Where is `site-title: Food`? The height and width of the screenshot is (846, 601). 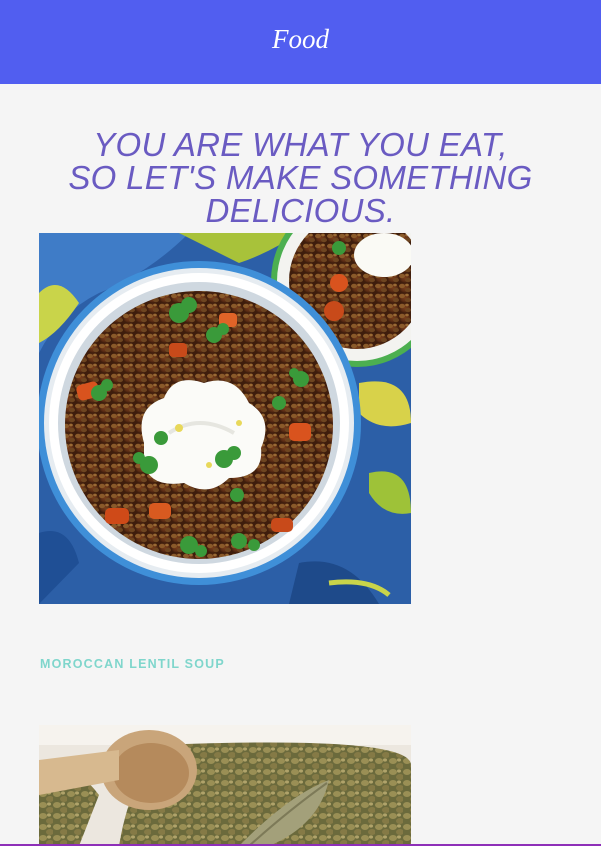
site-title: Food is located at coordinates (300, 39).